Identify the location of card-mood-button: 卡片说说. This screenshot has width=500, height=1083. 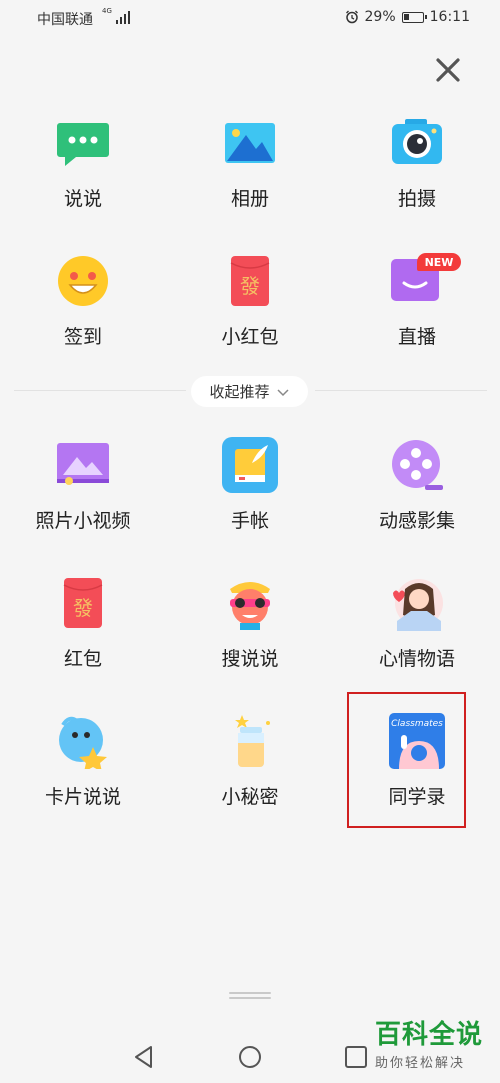
(83, 768).